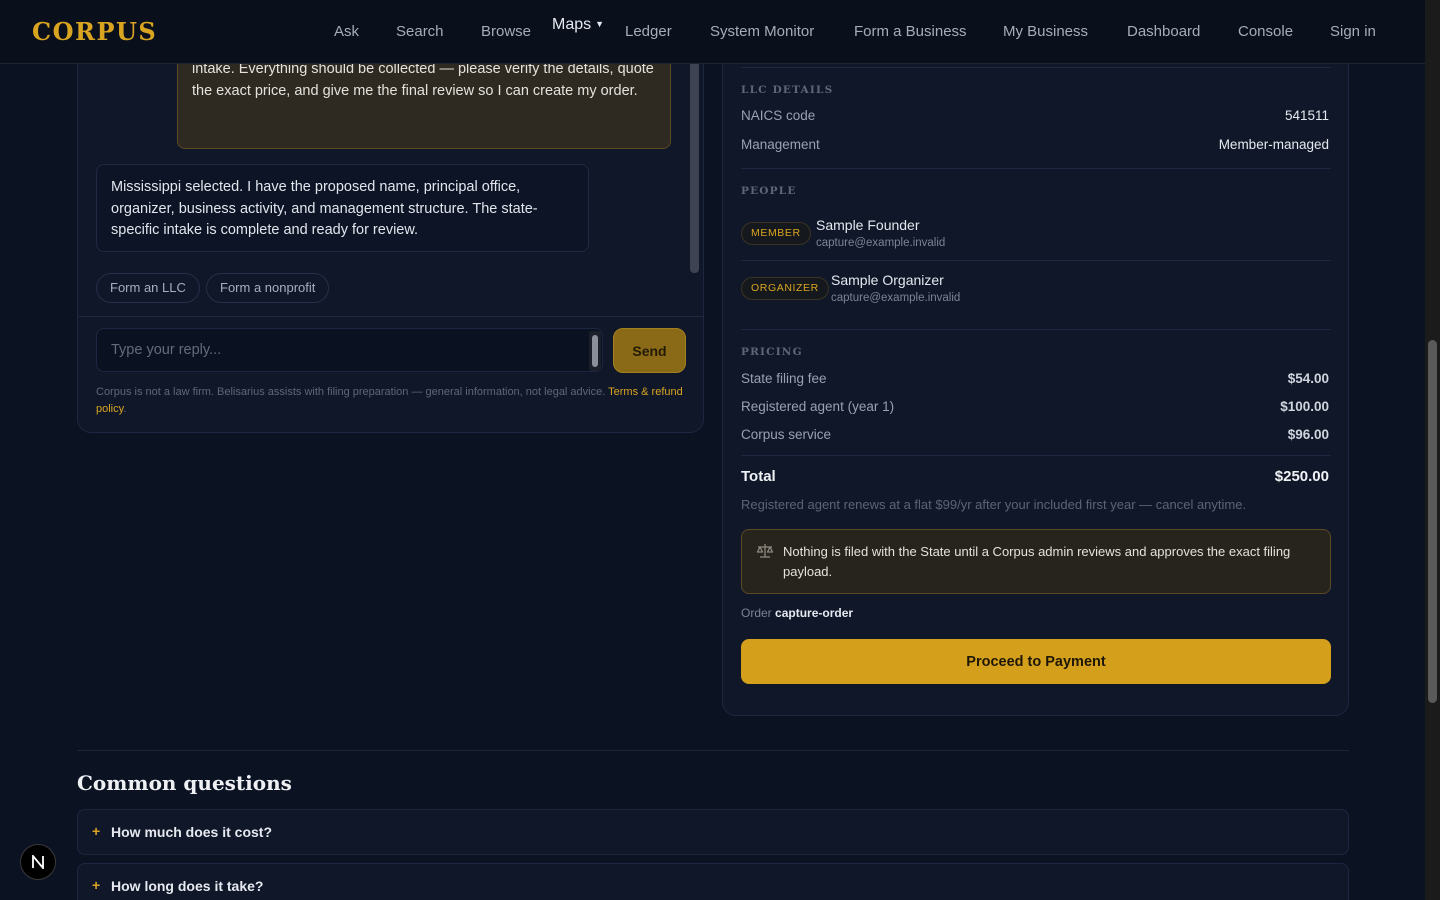 This screenshot has width=1440, height=900. Describe the element at coordinates (713, 832) in the screenshot. I see `faq-item-cost: + How much does it cost?` at that location.